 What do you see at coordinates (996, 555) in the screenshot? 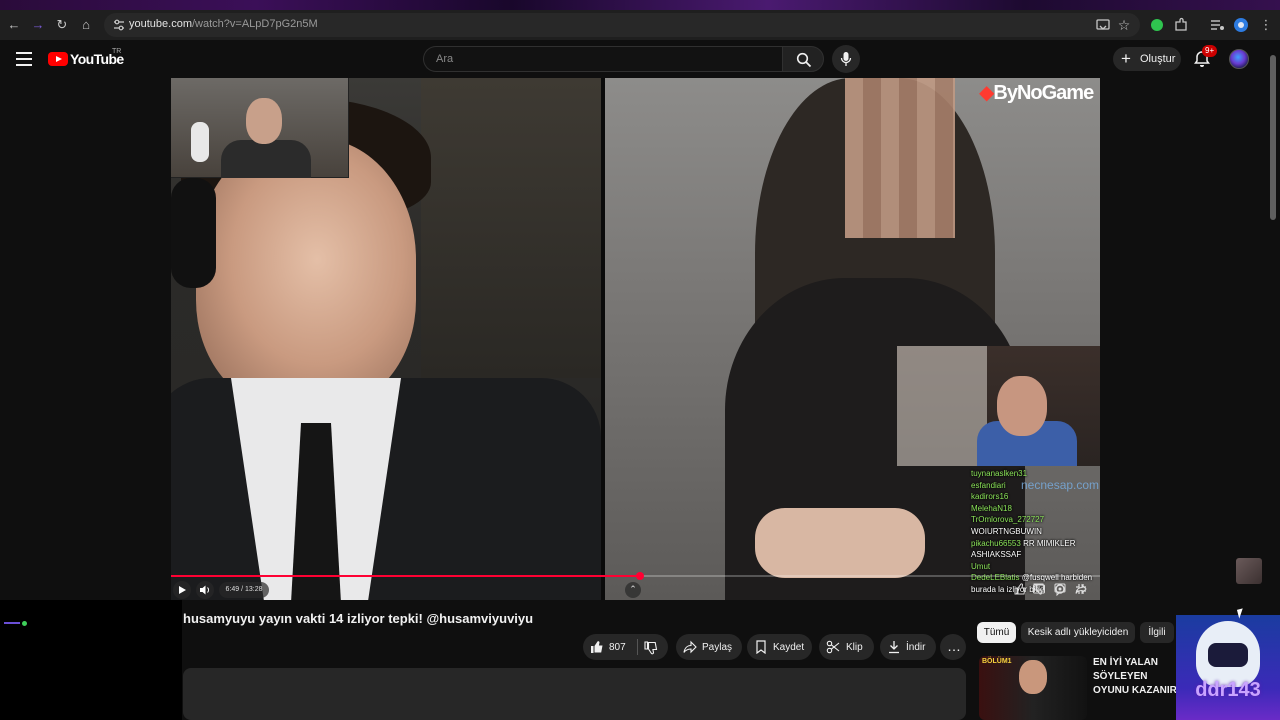
I see `chat-text: ASHIAKSSAF` at bounding box center [996, 555].